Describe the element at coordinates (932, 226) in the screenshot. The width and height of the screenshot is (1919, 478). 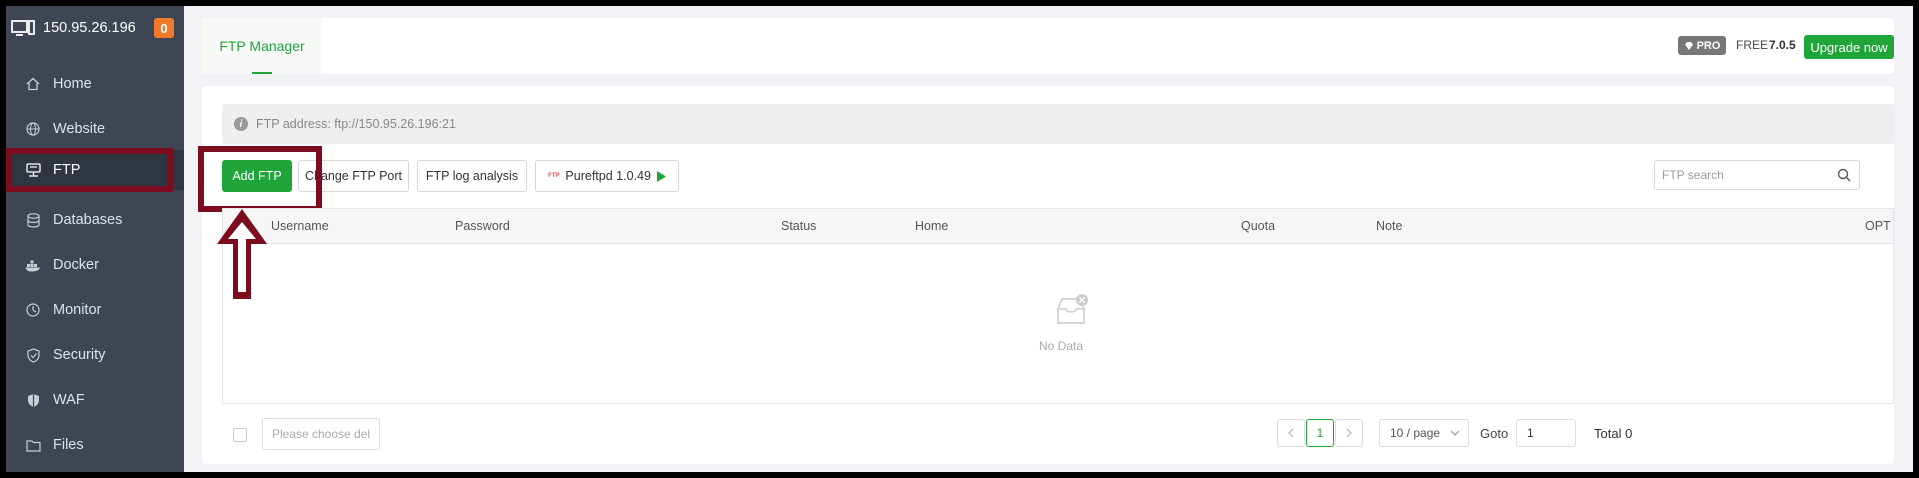
I see `column-home: Home` at that location.